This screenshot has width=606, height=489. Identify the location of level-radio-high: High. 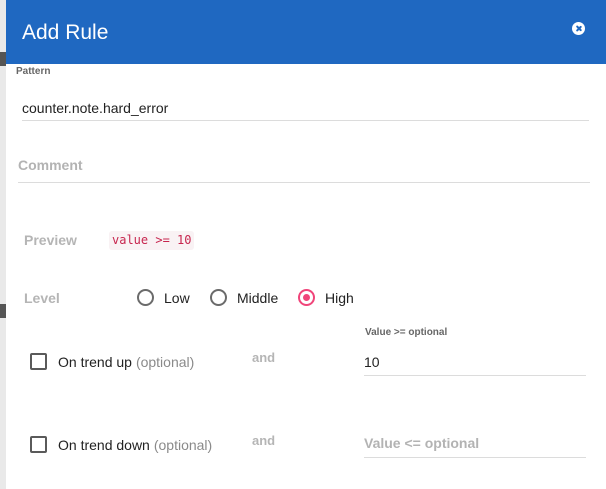
(326, 297).